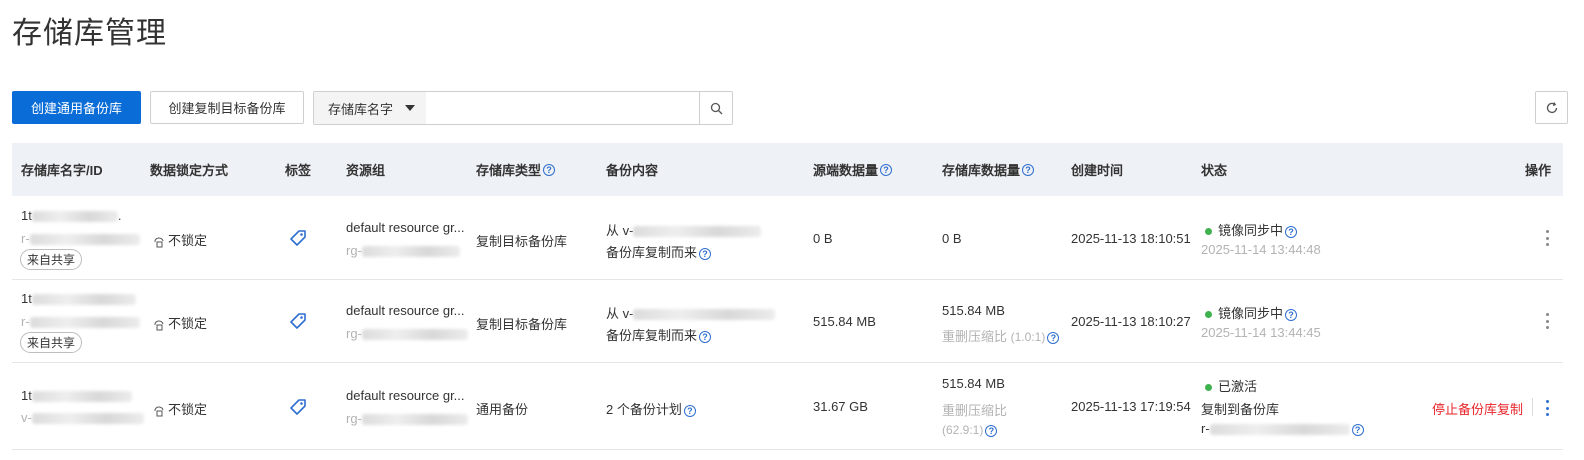 This screenshot has width=1584, height=460. I want to click on status: 已激活, so click(1231, 385).